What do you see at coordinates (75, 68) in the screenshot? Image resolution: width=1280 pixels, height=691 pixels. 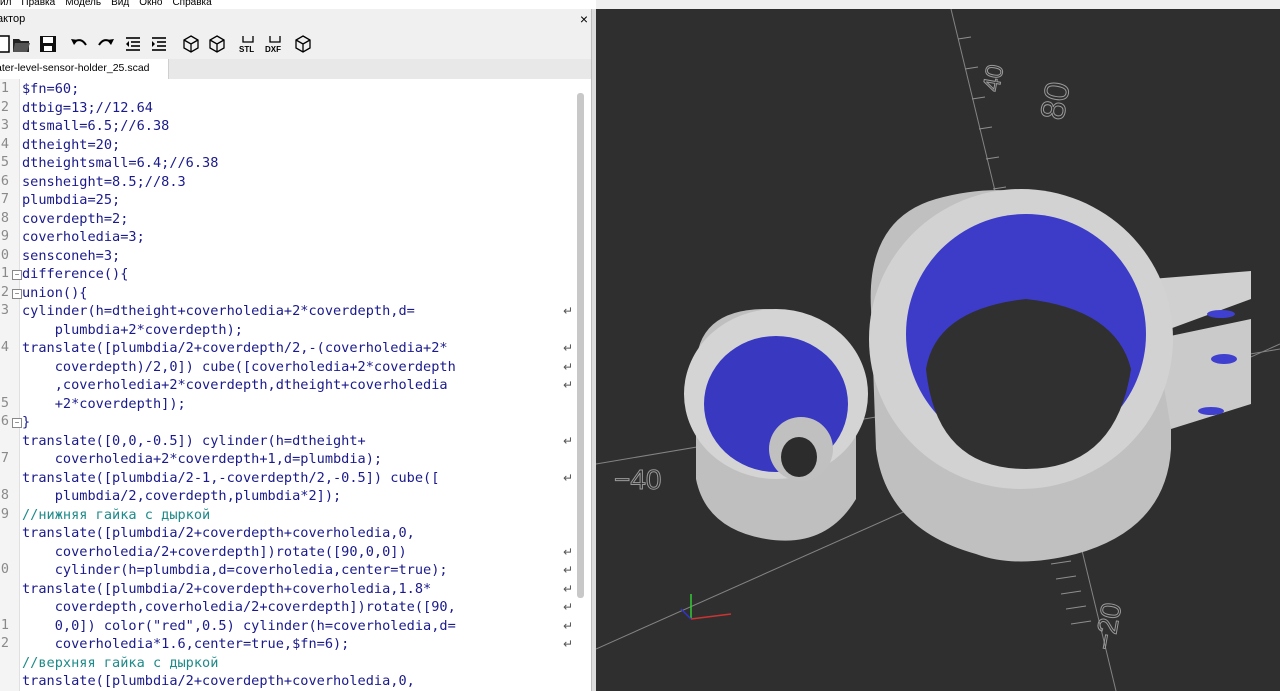 I see `tab-label: ater-level-sensor-holder_25.scad` at bounding box center [75, 68].